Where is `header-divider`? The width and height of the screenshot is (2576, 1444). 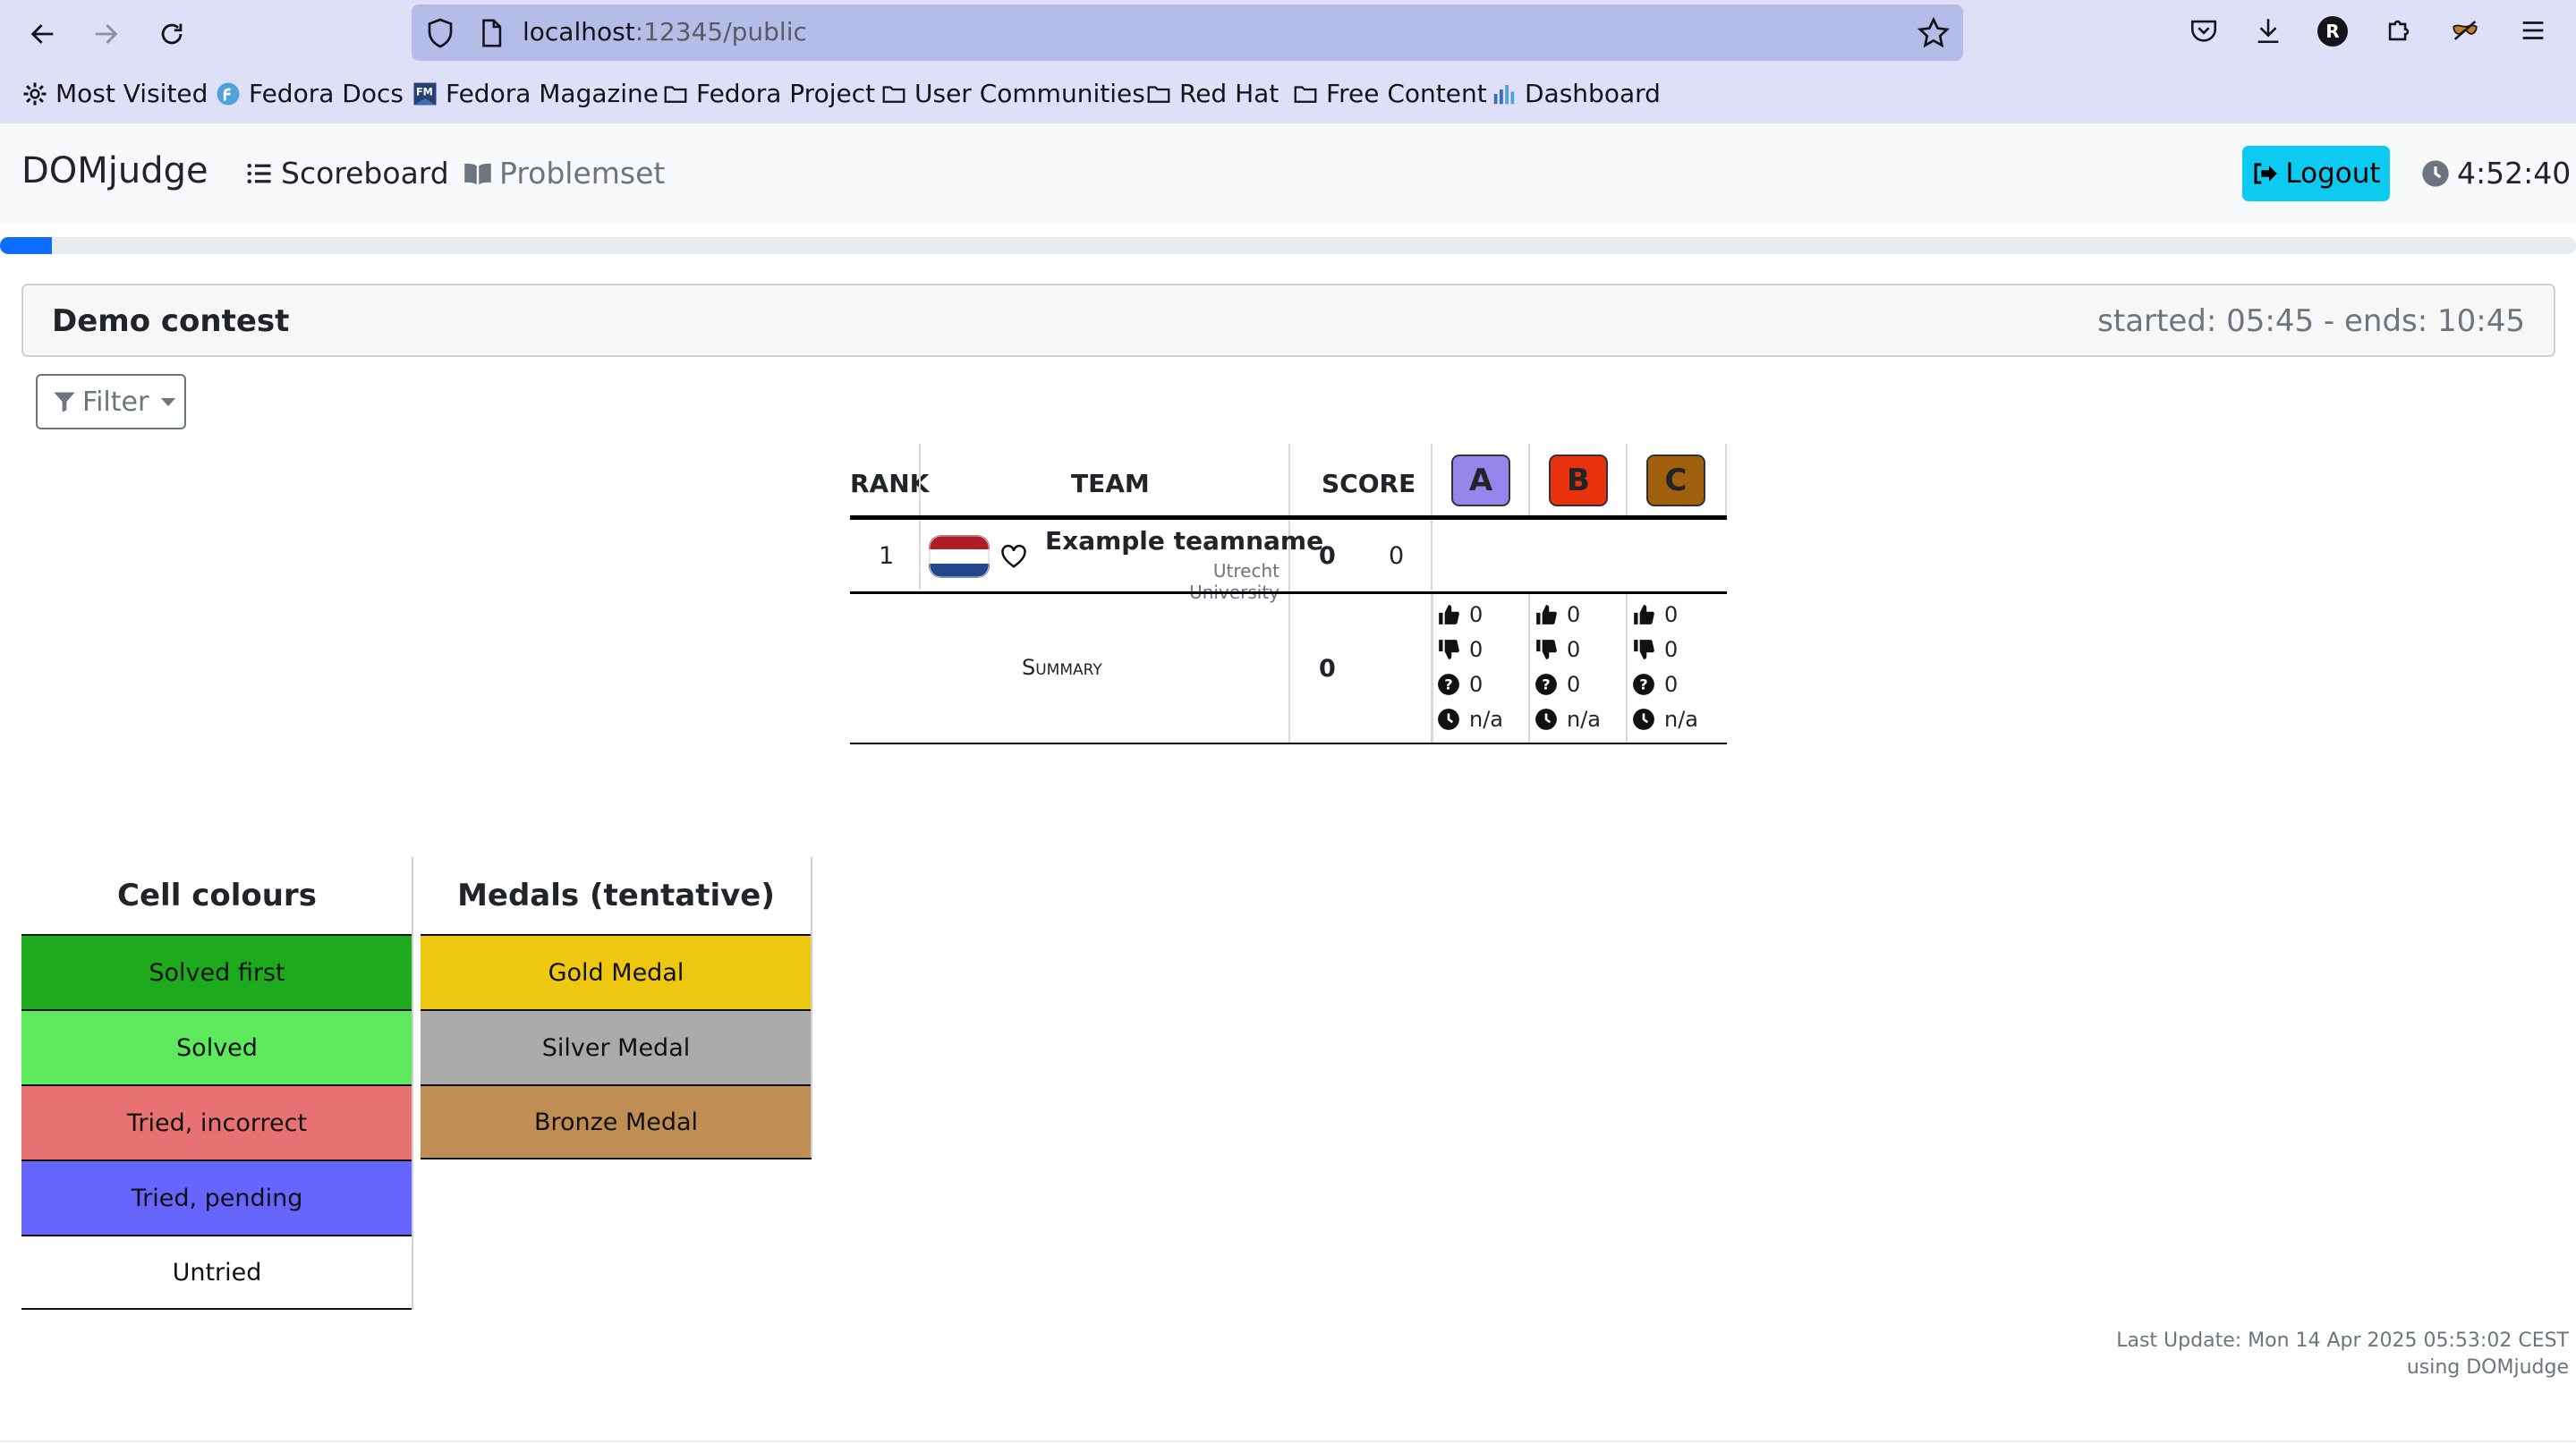 header-divider is located at coordinates (1288, 517).